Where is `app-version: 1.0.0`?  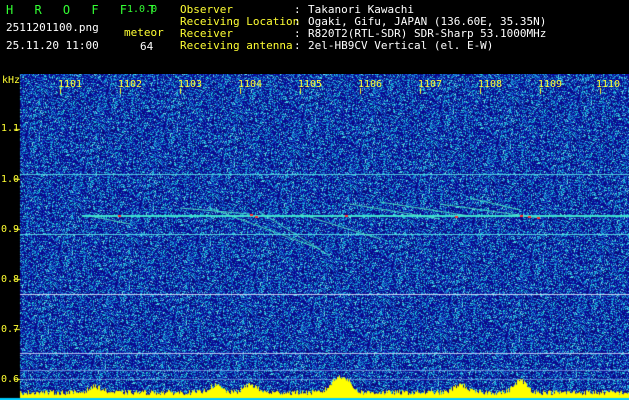 app-version: 1.0.0 is located at coordinates (142, 9).